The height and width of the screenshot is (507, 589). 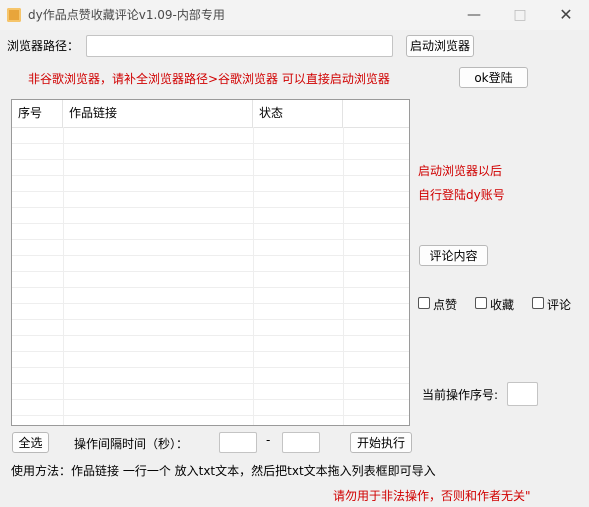 I want to click on minimize-icon: —, so click(x=474, y=15).